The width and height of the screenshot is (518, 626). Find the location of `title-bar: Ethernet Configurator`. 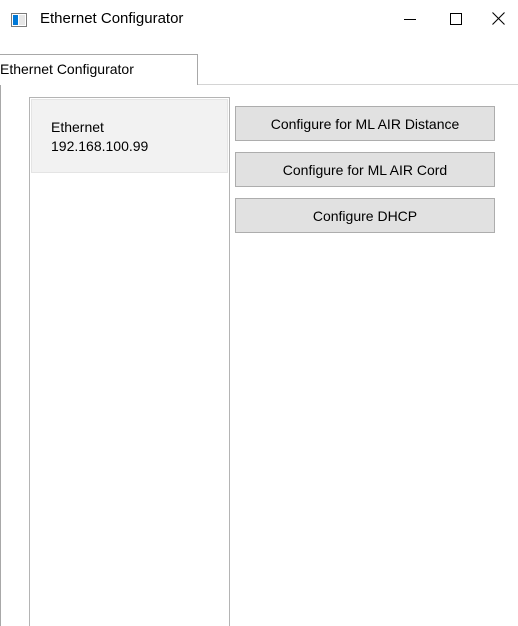

title-bar: Ethernet Configurator is located at coordinates (259, 23).